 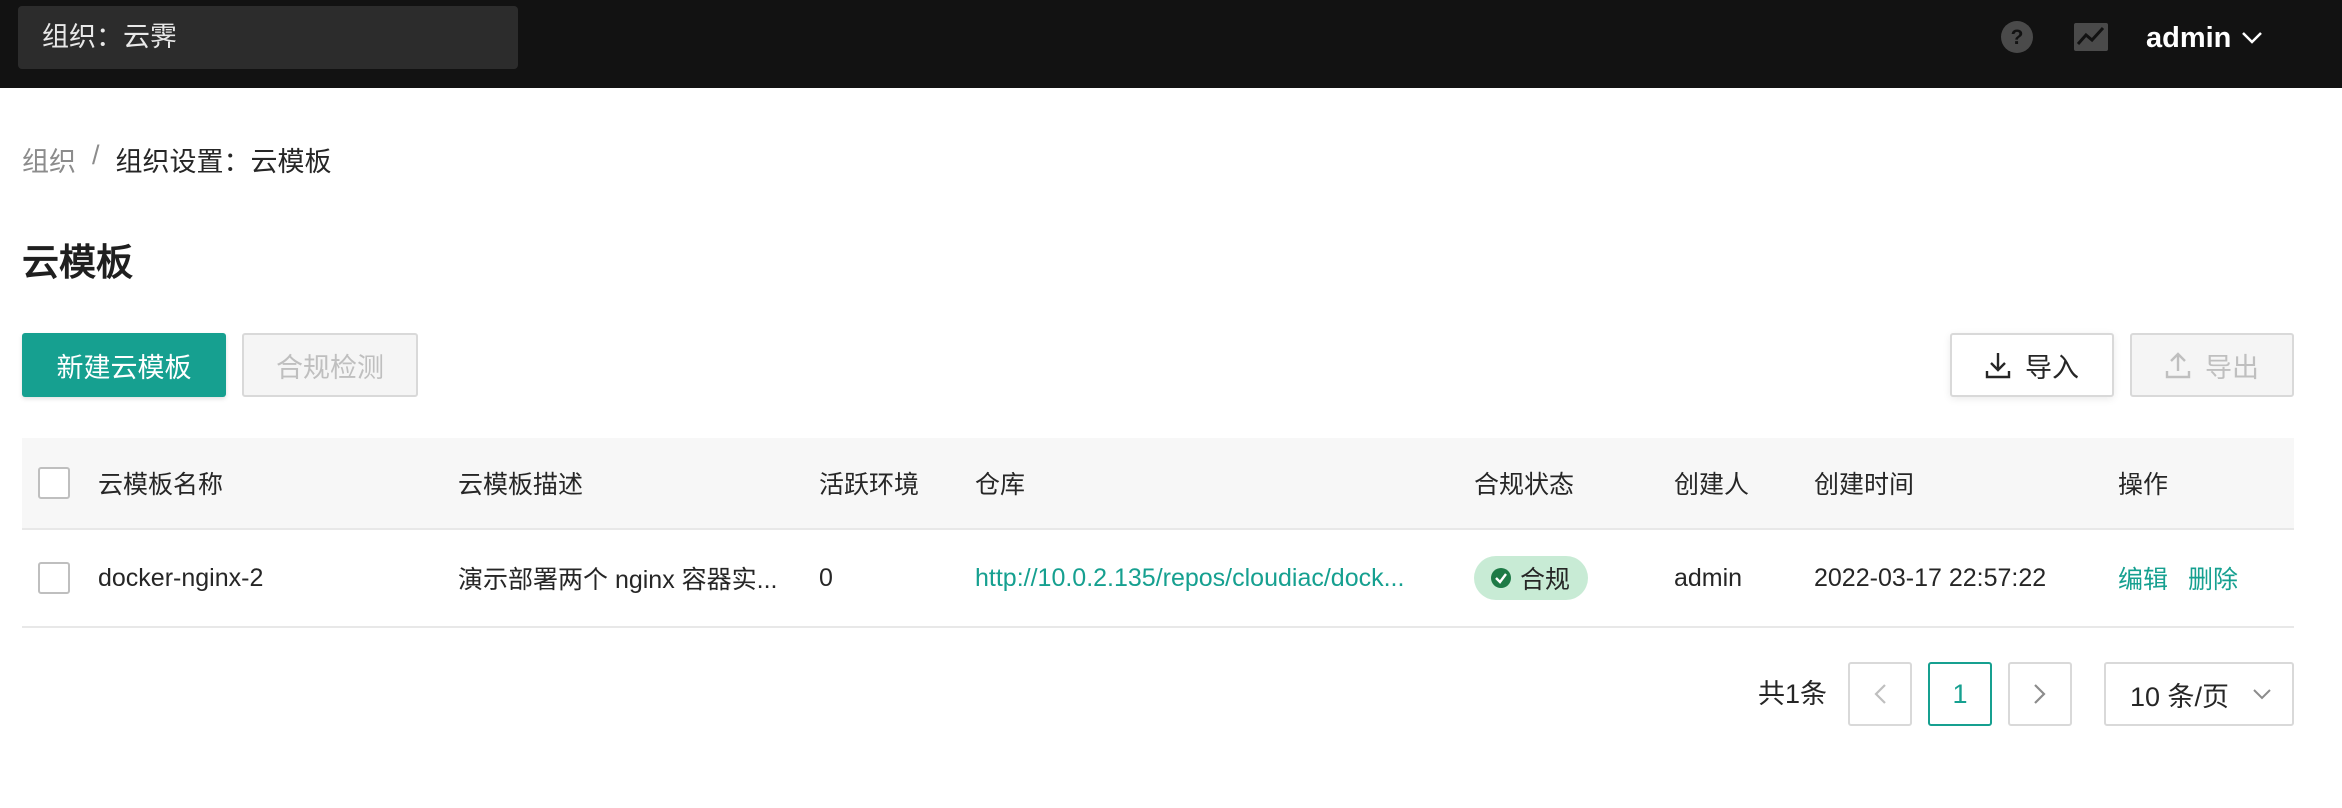 I want to click on user-name: admin, so click(x=2189, y=37).